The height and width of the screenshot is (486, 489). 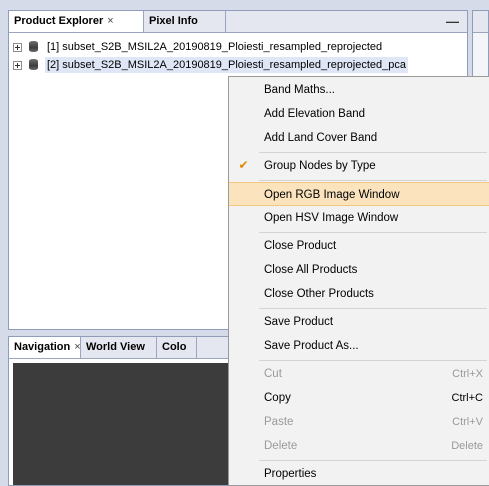 I want to click on tab-label: Pixel Info, so click(x=173, y=21).